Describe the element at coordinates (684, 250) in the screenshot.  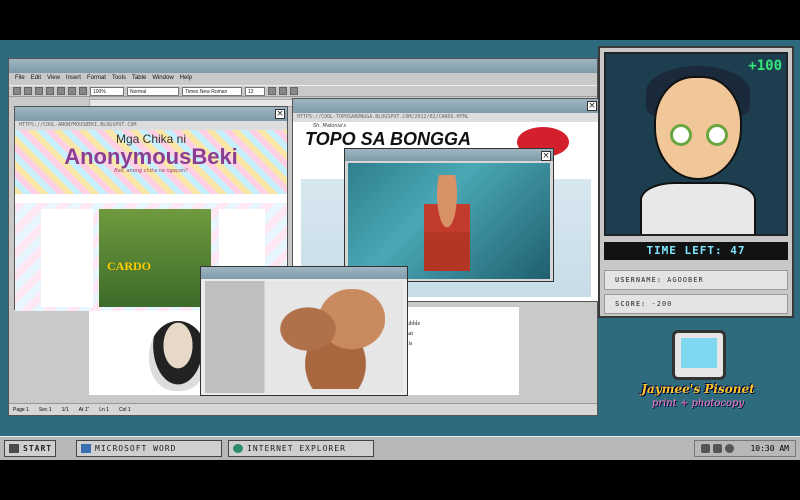
I see `time-left-label: TIME LEFT:` at that location.